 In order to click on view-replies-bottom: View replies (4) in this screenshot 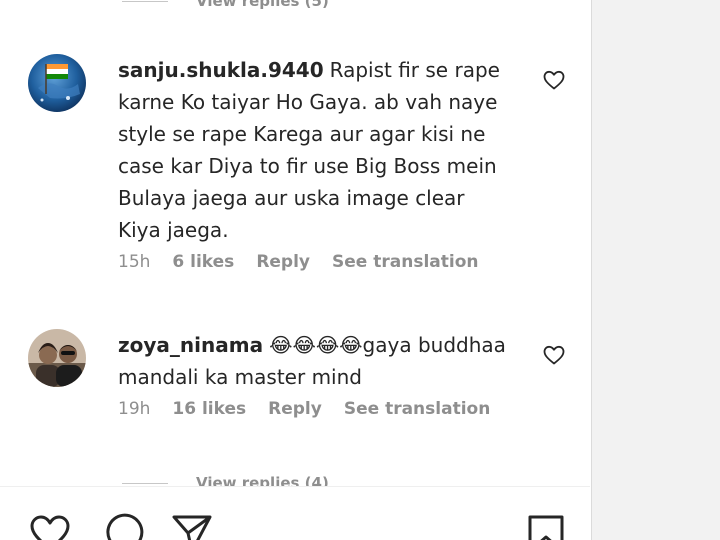, I will do `click(225, 480)`.